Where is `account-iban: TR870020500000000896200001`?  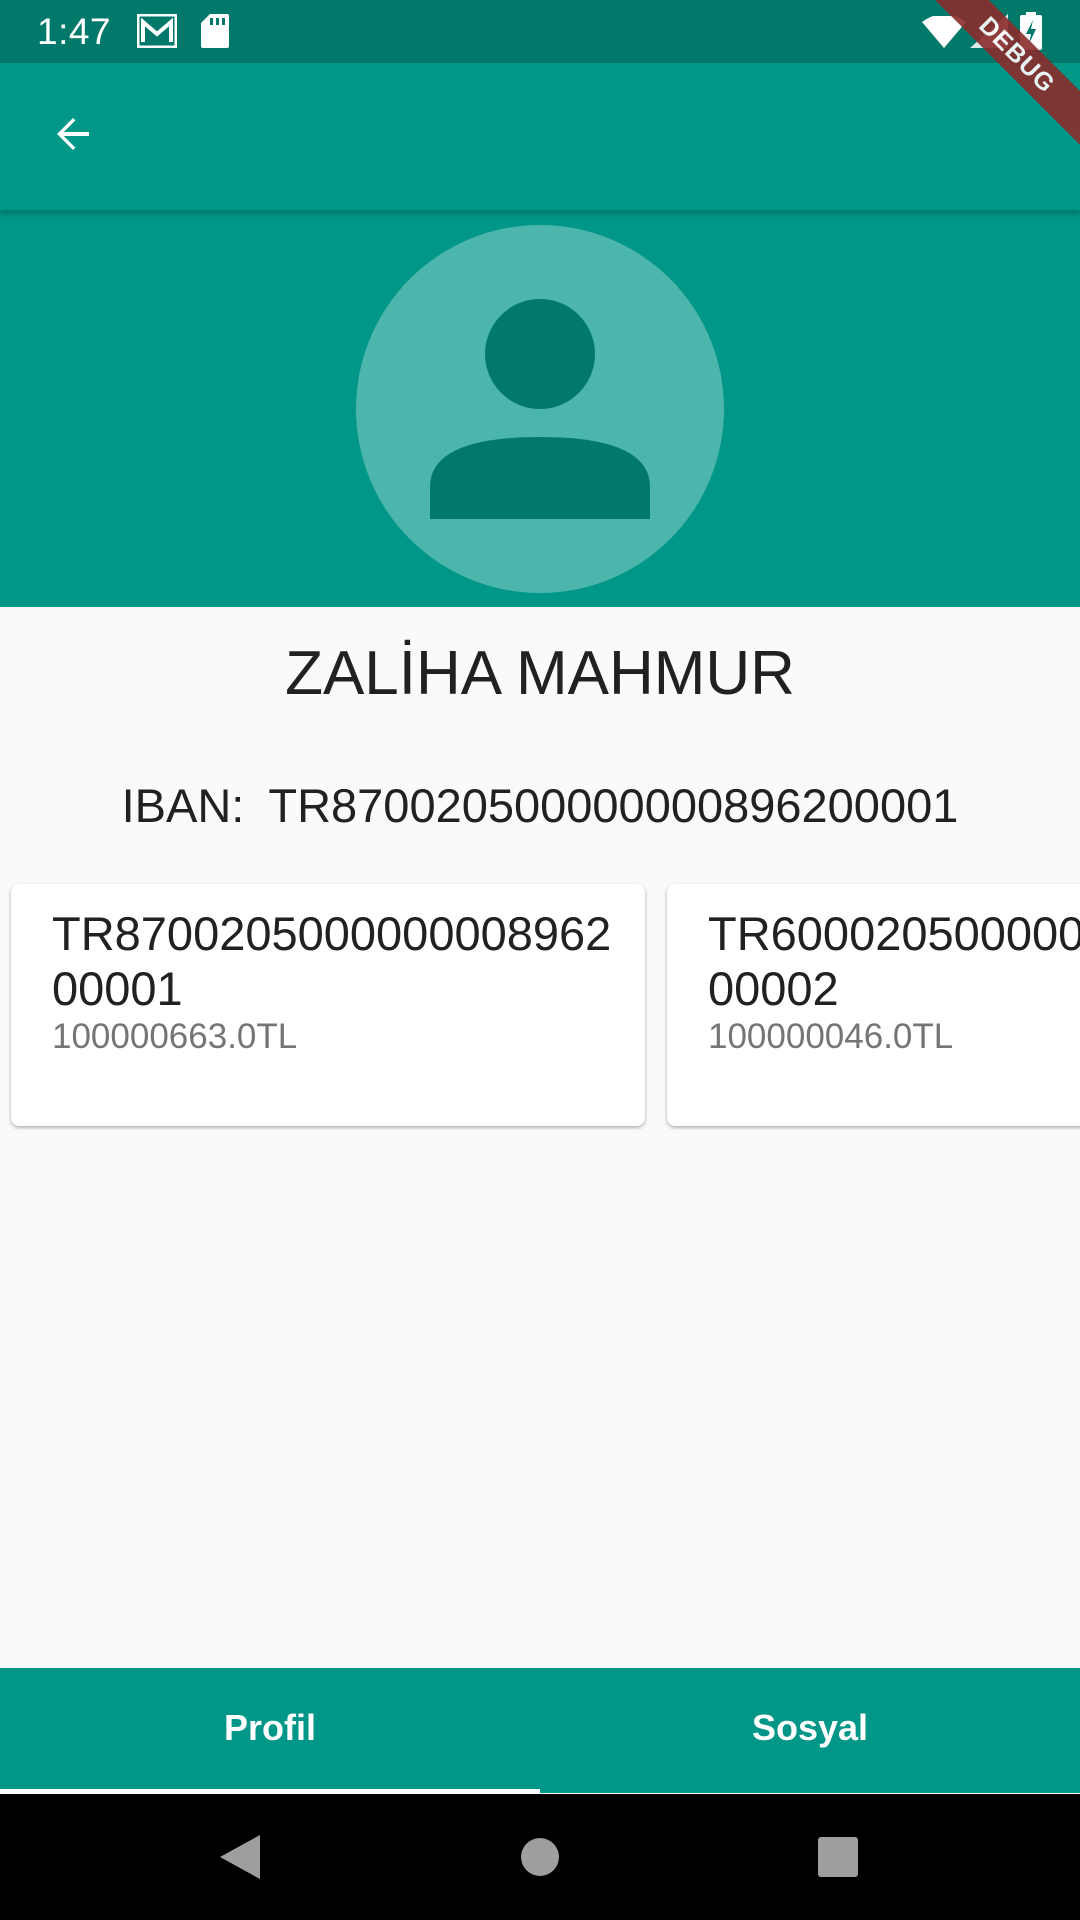
account-iban: TR870020500000000896200001 is located at coordinates (332, 961).